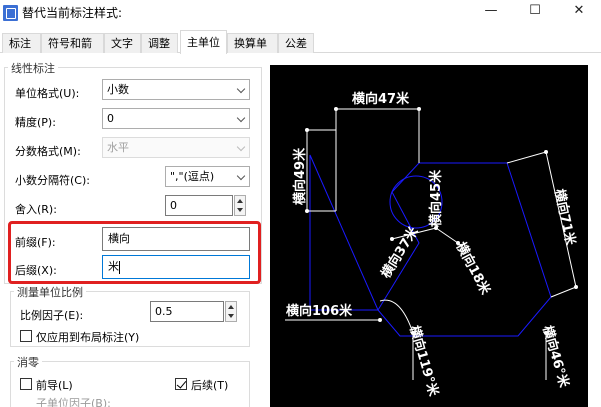 The height and width of the screenshot is (407, 601). What do you see at coordinates (240, 205) in the screenshot?
I see `round-off-spinner` at bounding box center [240, 205].